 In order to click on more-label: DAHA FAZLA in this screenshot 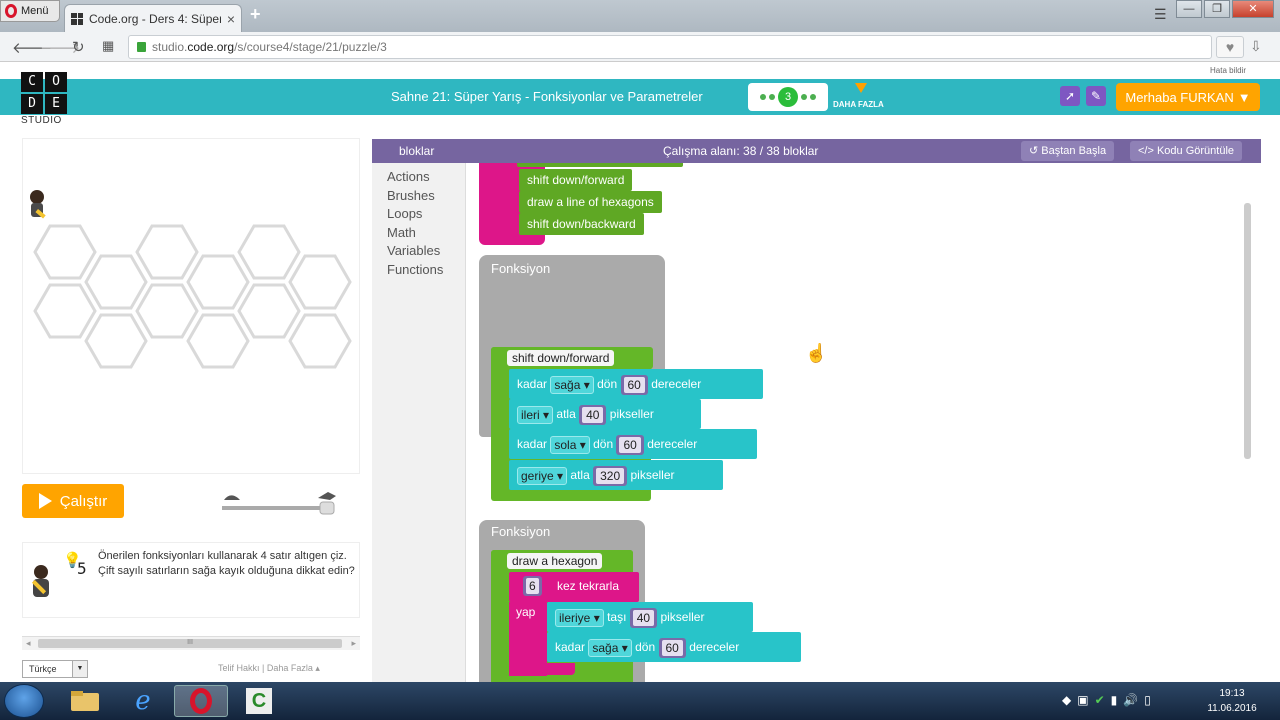, I will do `click(858, 104)`.